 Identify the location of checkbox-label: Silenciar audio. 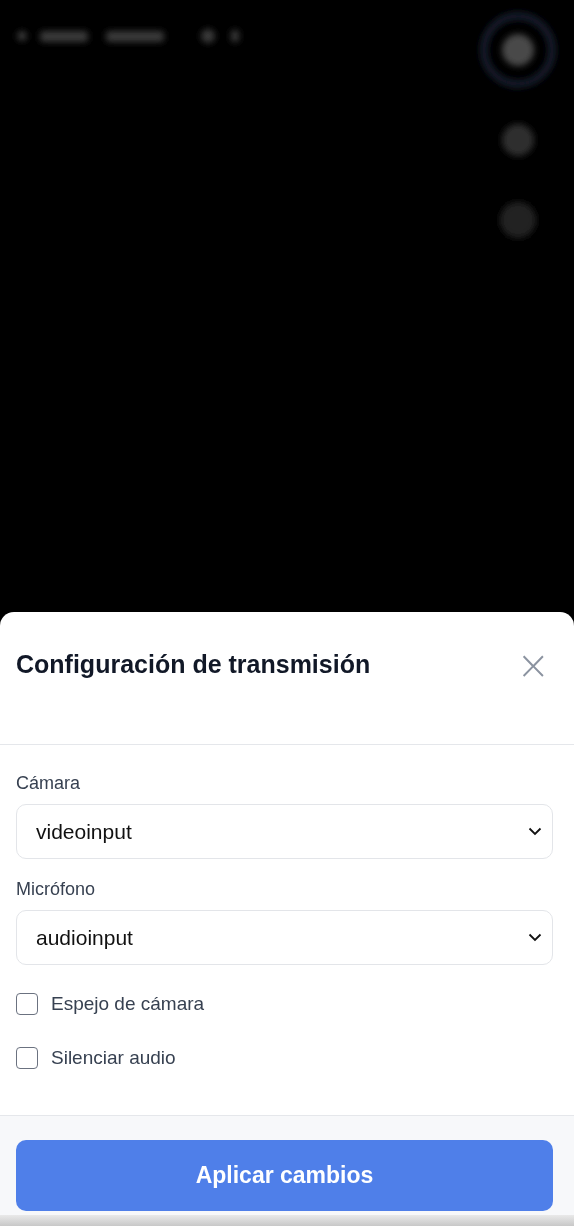
(113, 1058).